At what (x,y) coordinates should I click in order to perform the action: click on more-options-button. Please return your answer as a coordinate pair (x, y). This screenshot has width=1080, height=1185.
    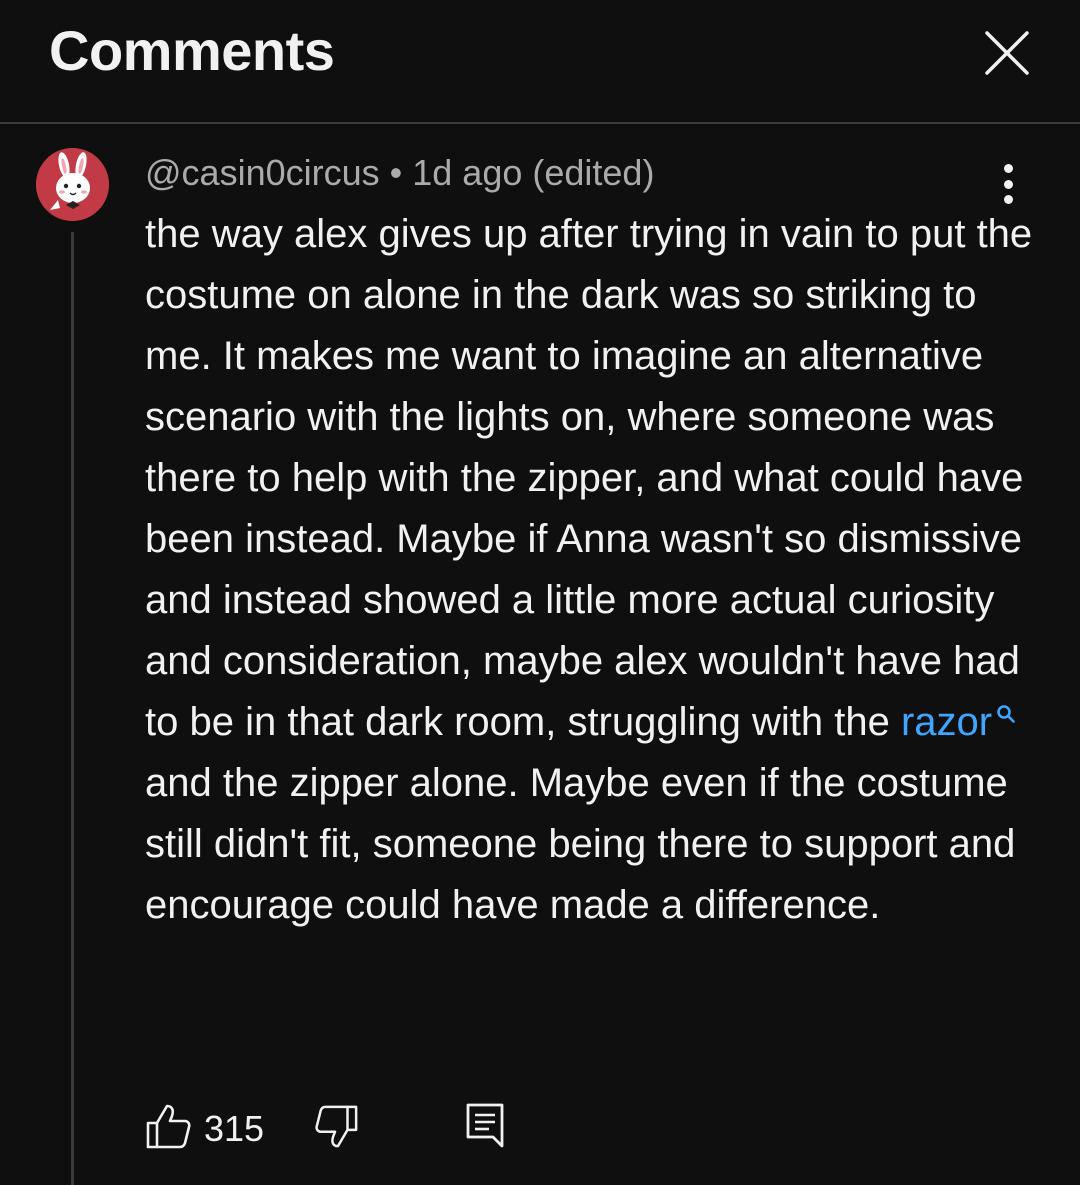
    Looking at the image, I should click on (1008, 184).